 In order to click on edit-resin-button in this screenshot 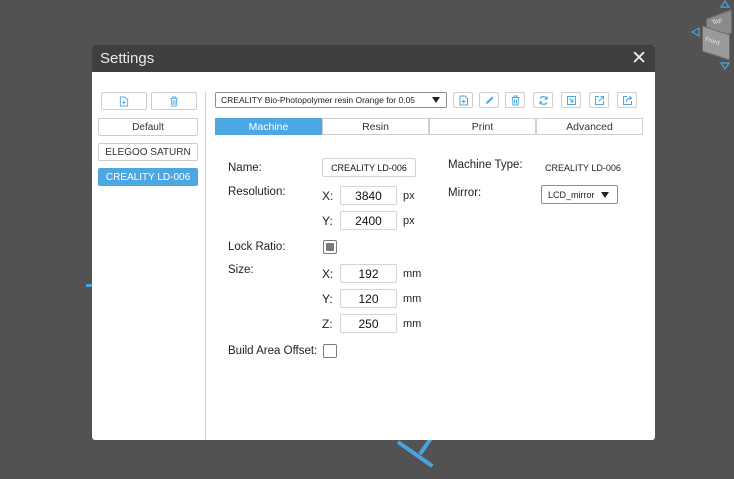, I will do `click(489, 100)`.